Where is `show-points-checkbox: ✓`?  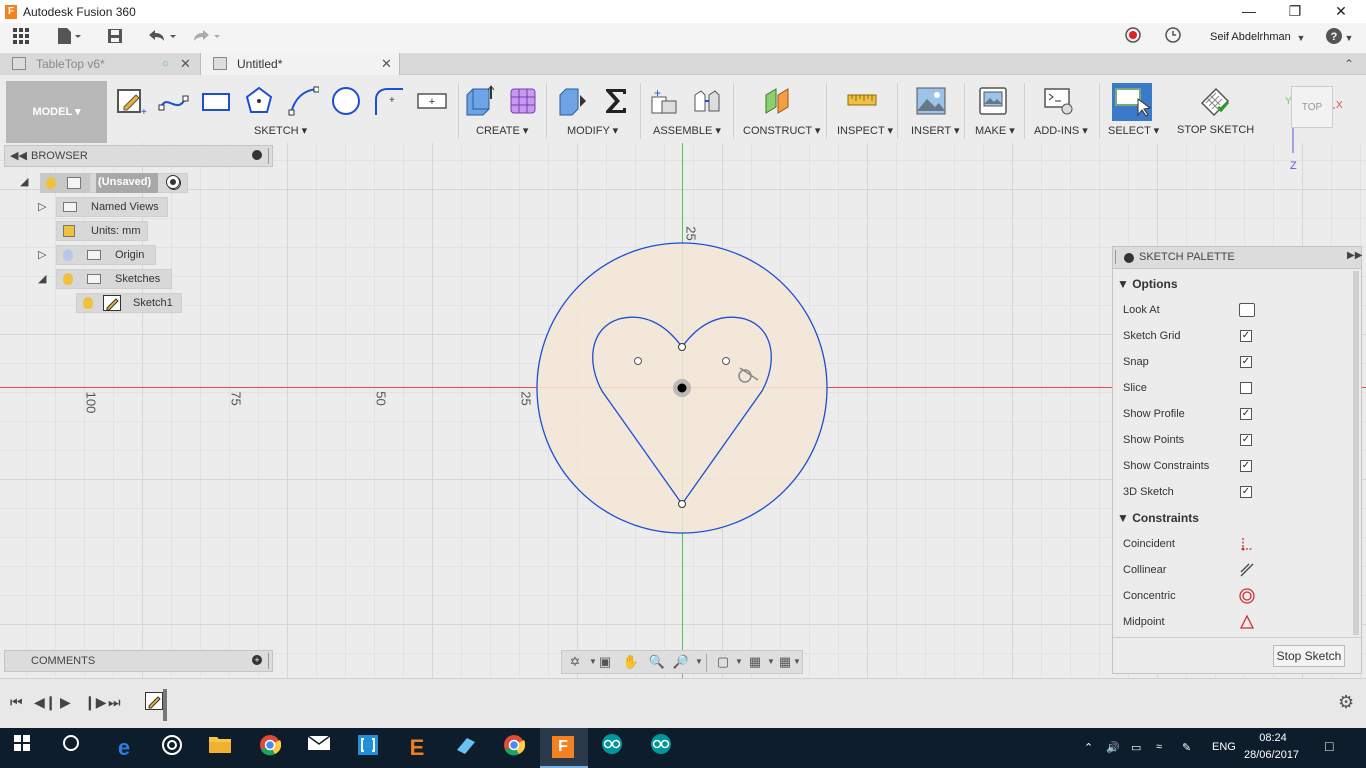
show-points-checkbox: ✓ is located at coordinates (1246, 440).